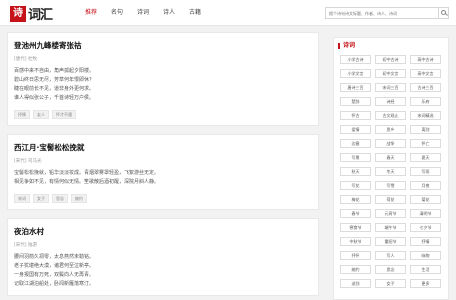 This screenshot has width=456, height=300. Describe the element at coordinates (390, 227) in the screenshot. I see `category-chip: 端午节` at that location.